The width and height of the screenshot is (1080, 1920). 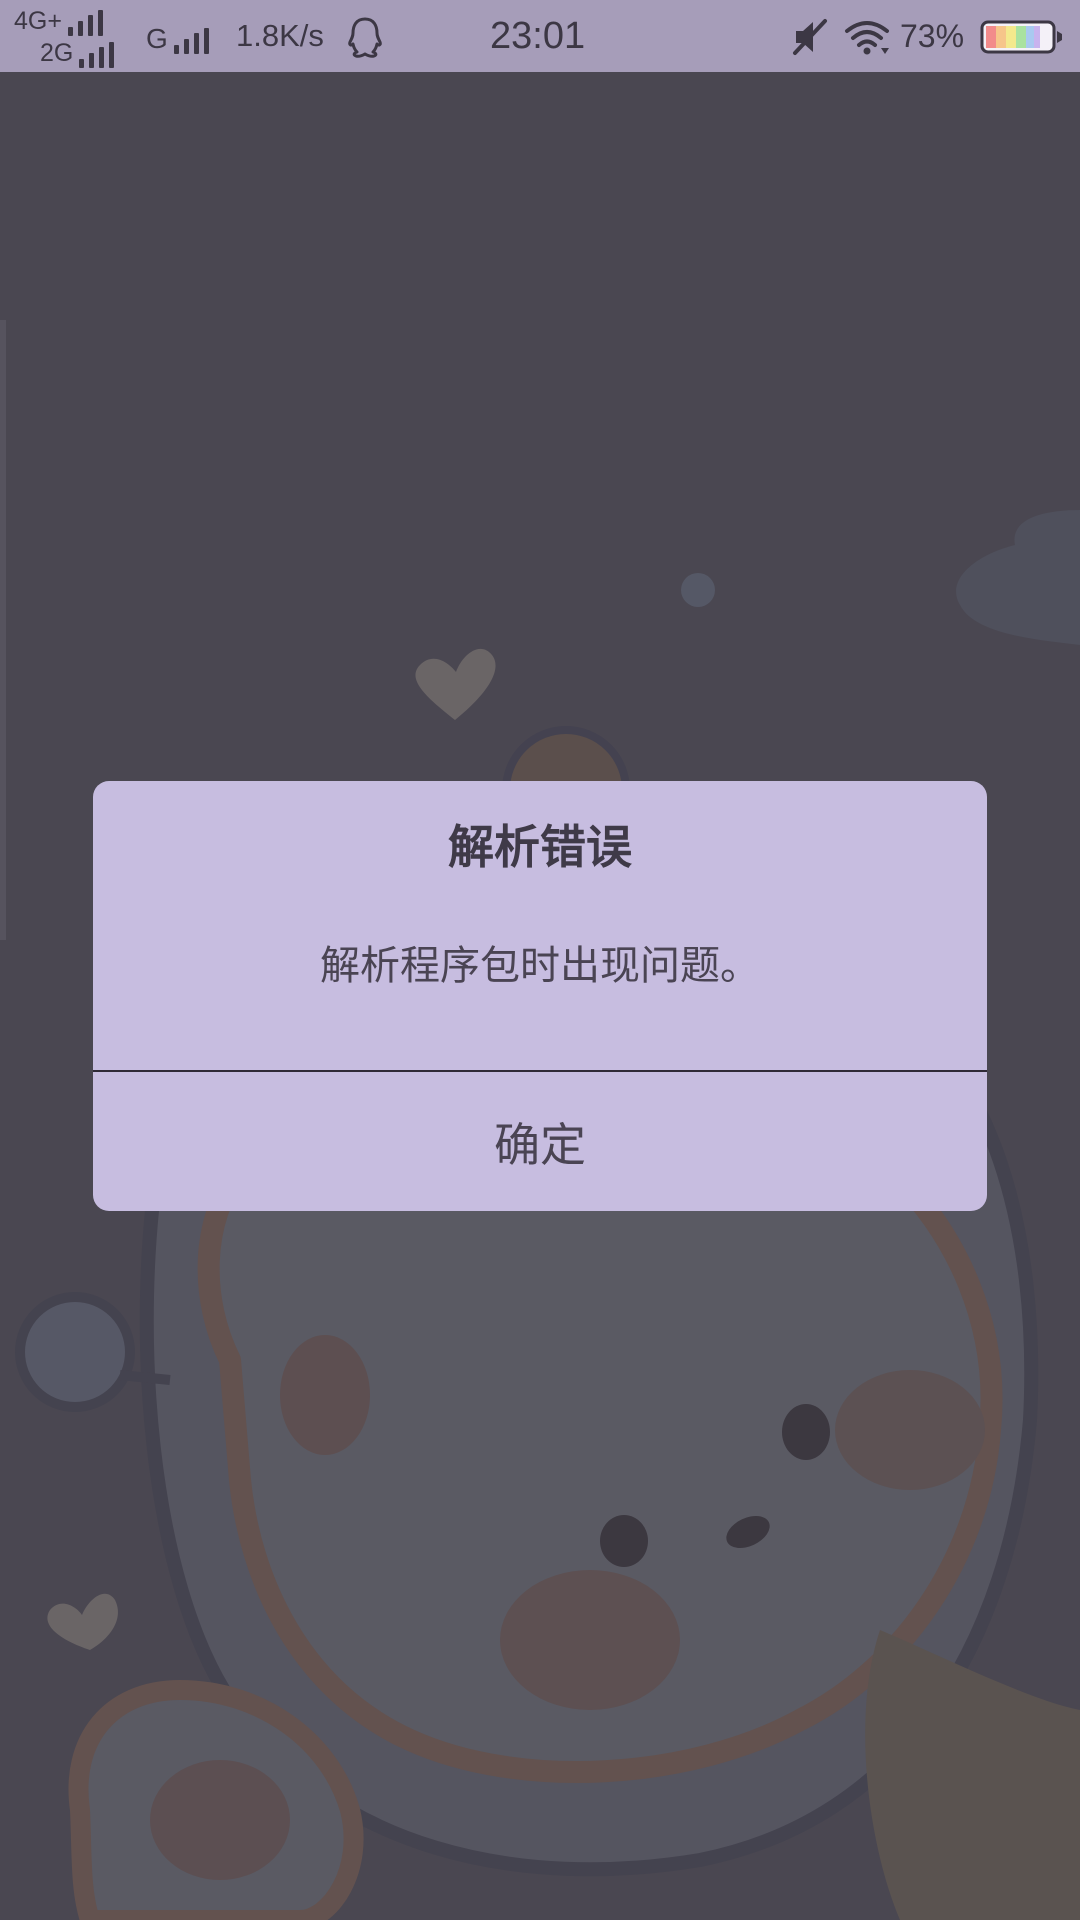 What do you see at coordinates (74, 37) in the screenshot?
I see `network-indicators: 4G+ 2G` at bounding box center [74, 37].